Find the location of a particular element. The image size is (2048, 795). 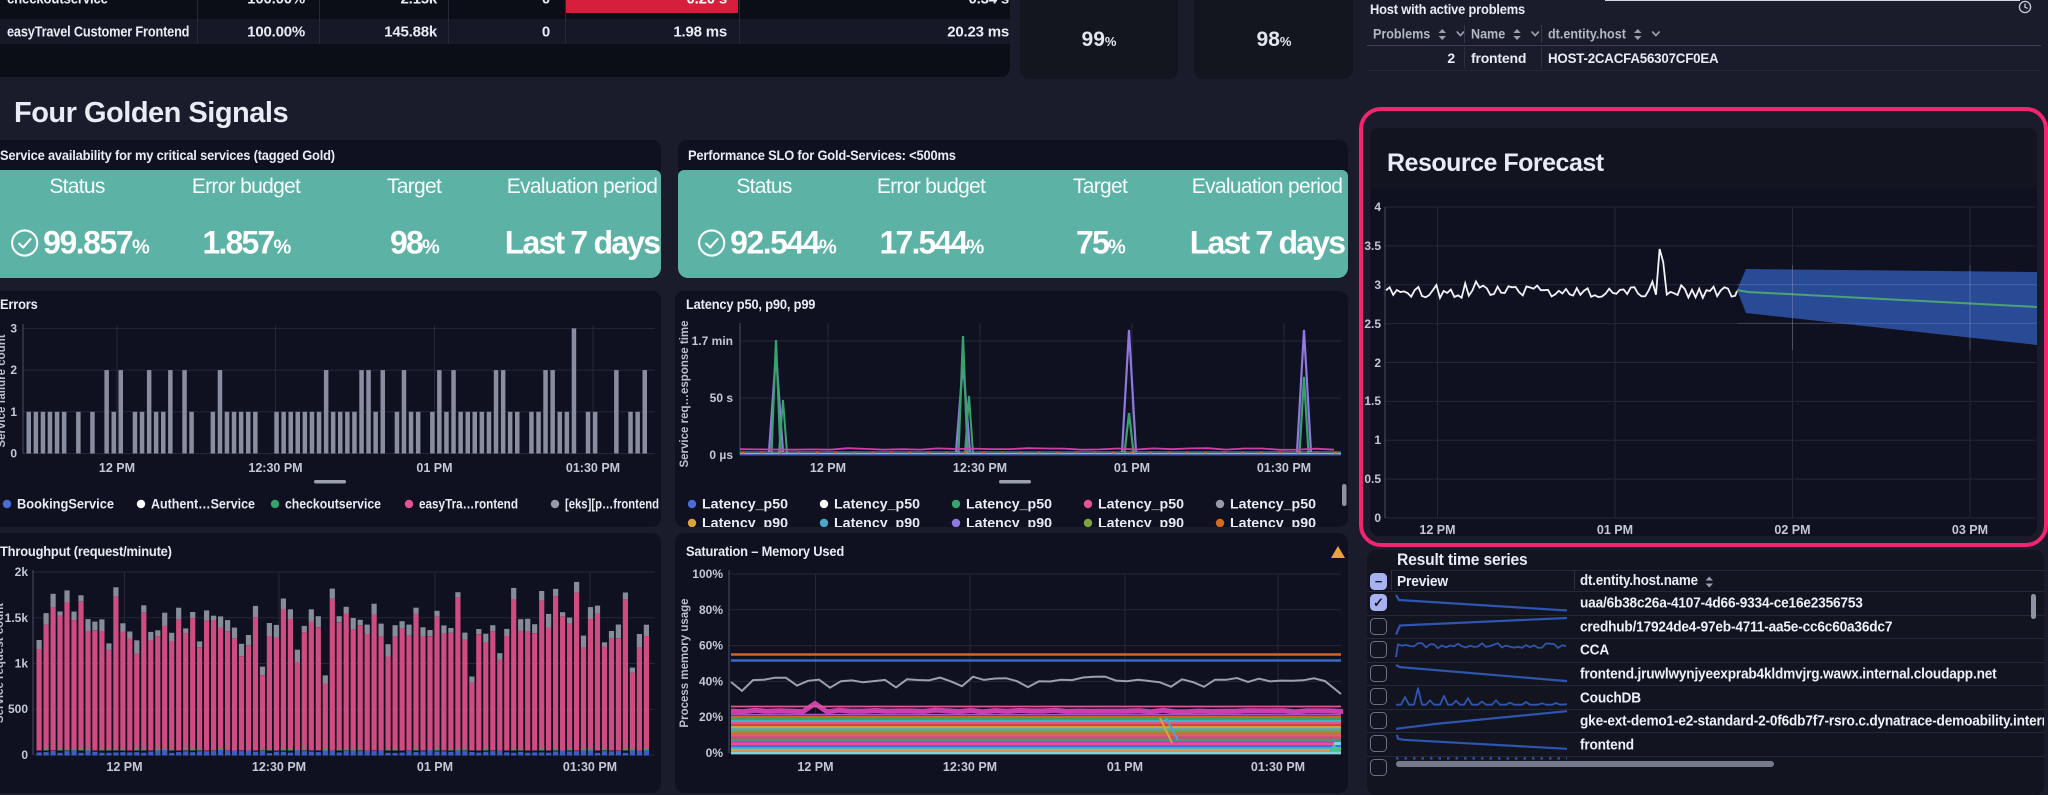

svg-text: 20% is located at coordinates (711, 717).